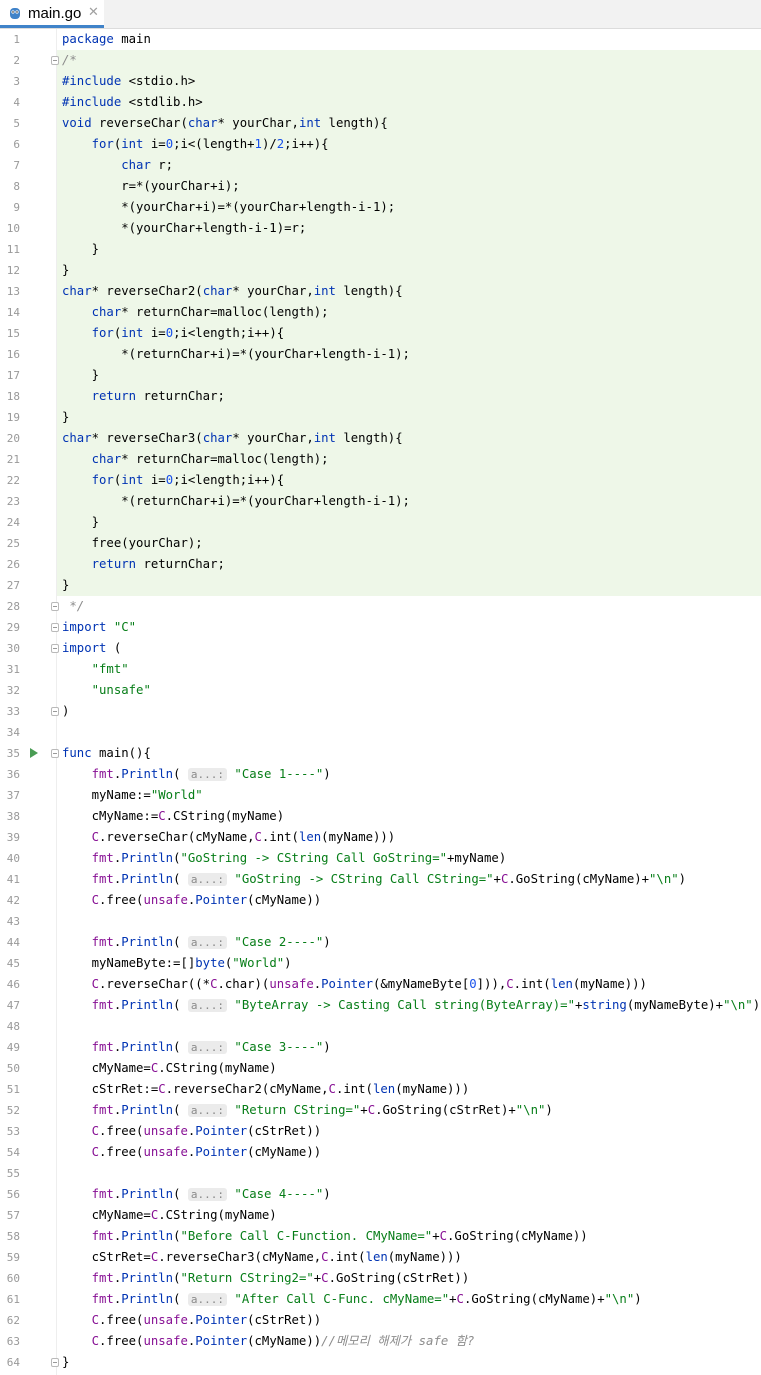 The image size is (761, 1375). Describe the element at coordinates (380, 1362) in the screenshot. I see `code-line: 64}` at that location.